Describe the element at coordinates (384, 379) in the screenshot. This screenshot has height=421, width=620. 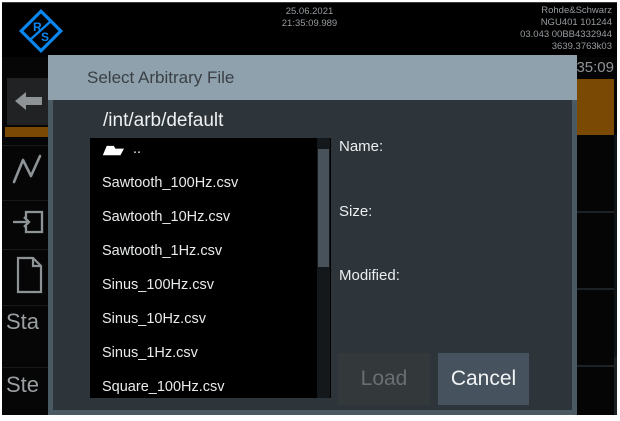
I see `load-button: Load` at that location.